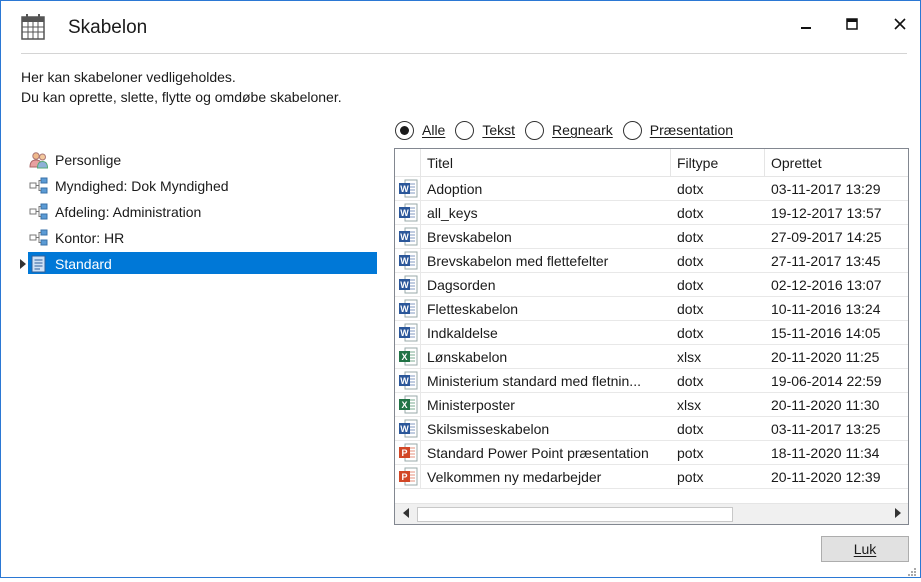  I want to click on column-header-oprettet: Oprettet, so click(836, 163).